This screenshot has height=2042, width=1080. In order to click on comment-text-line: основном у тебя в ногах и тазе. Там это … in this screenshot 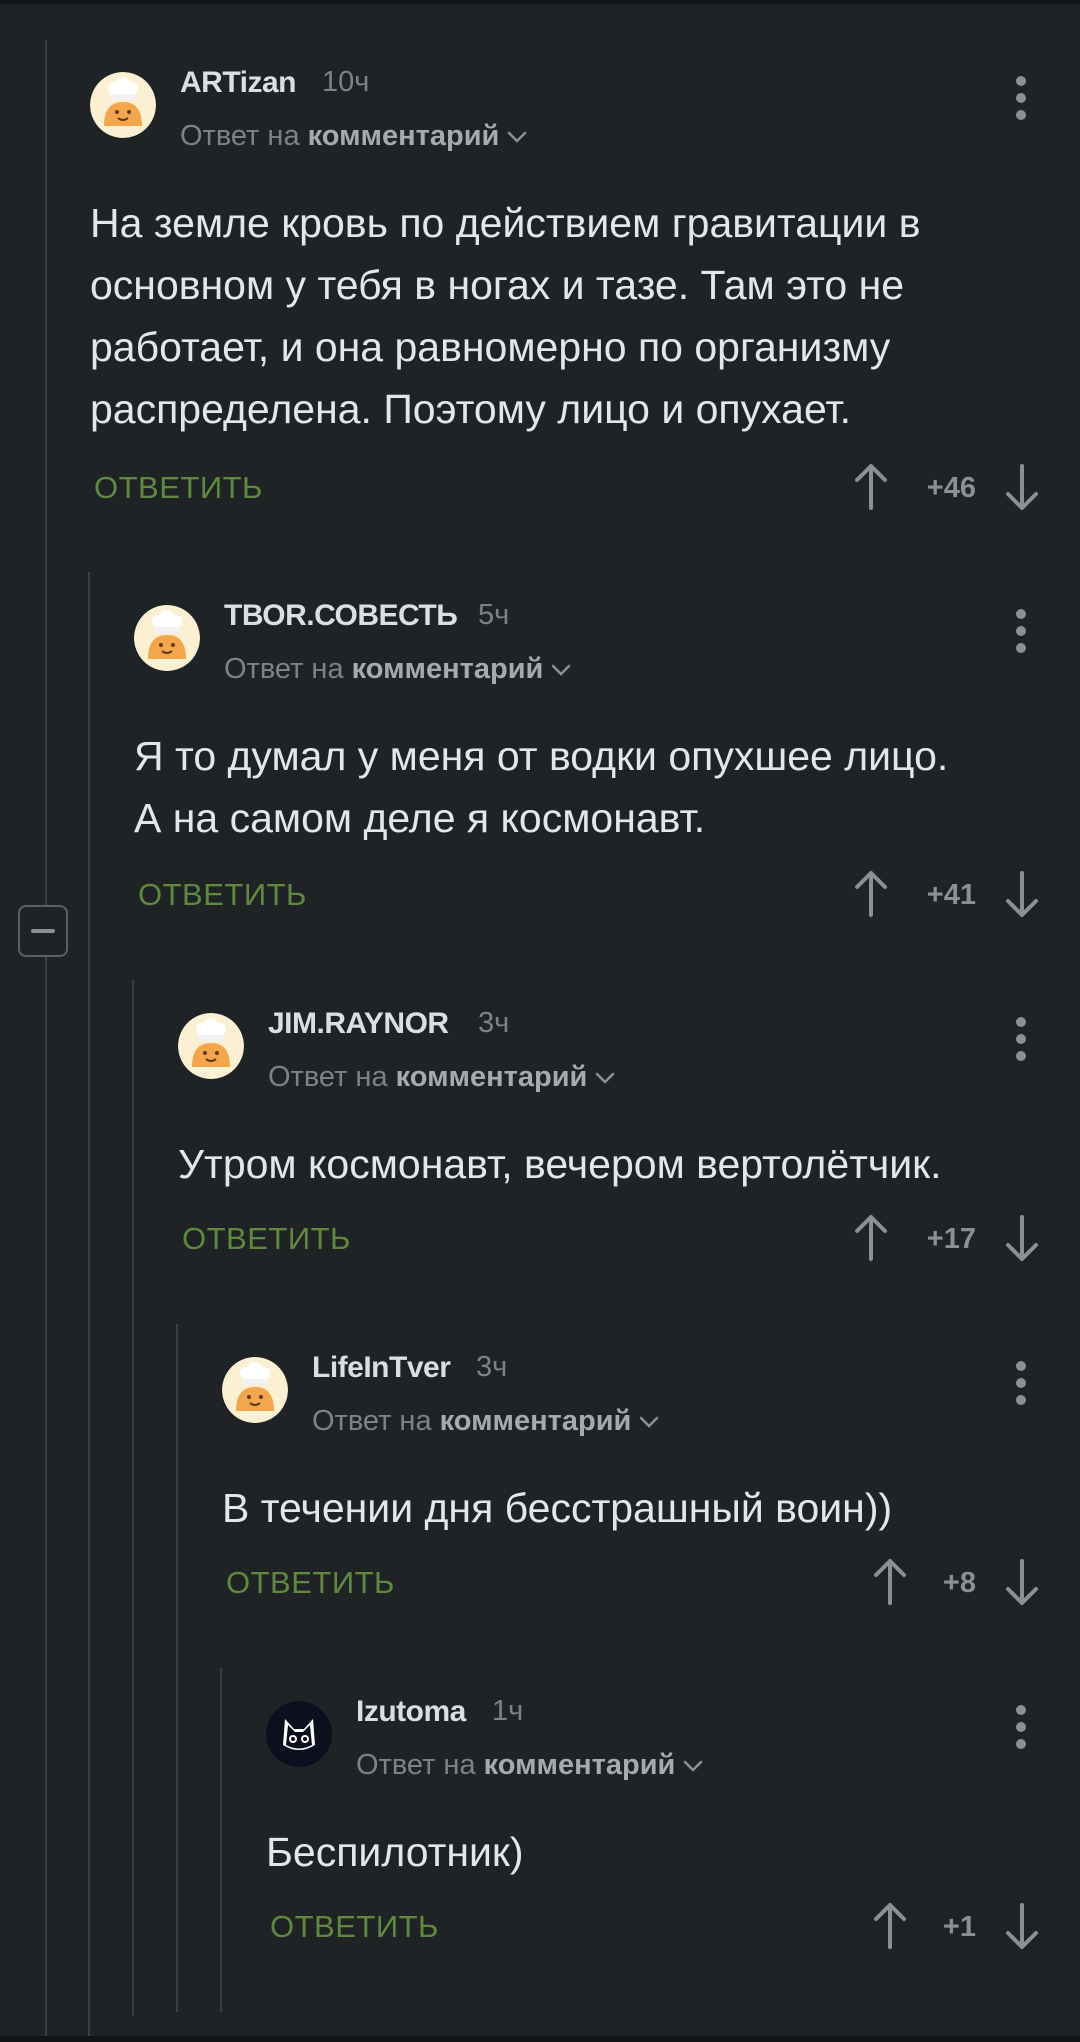, I will do `click(497, 285)`.